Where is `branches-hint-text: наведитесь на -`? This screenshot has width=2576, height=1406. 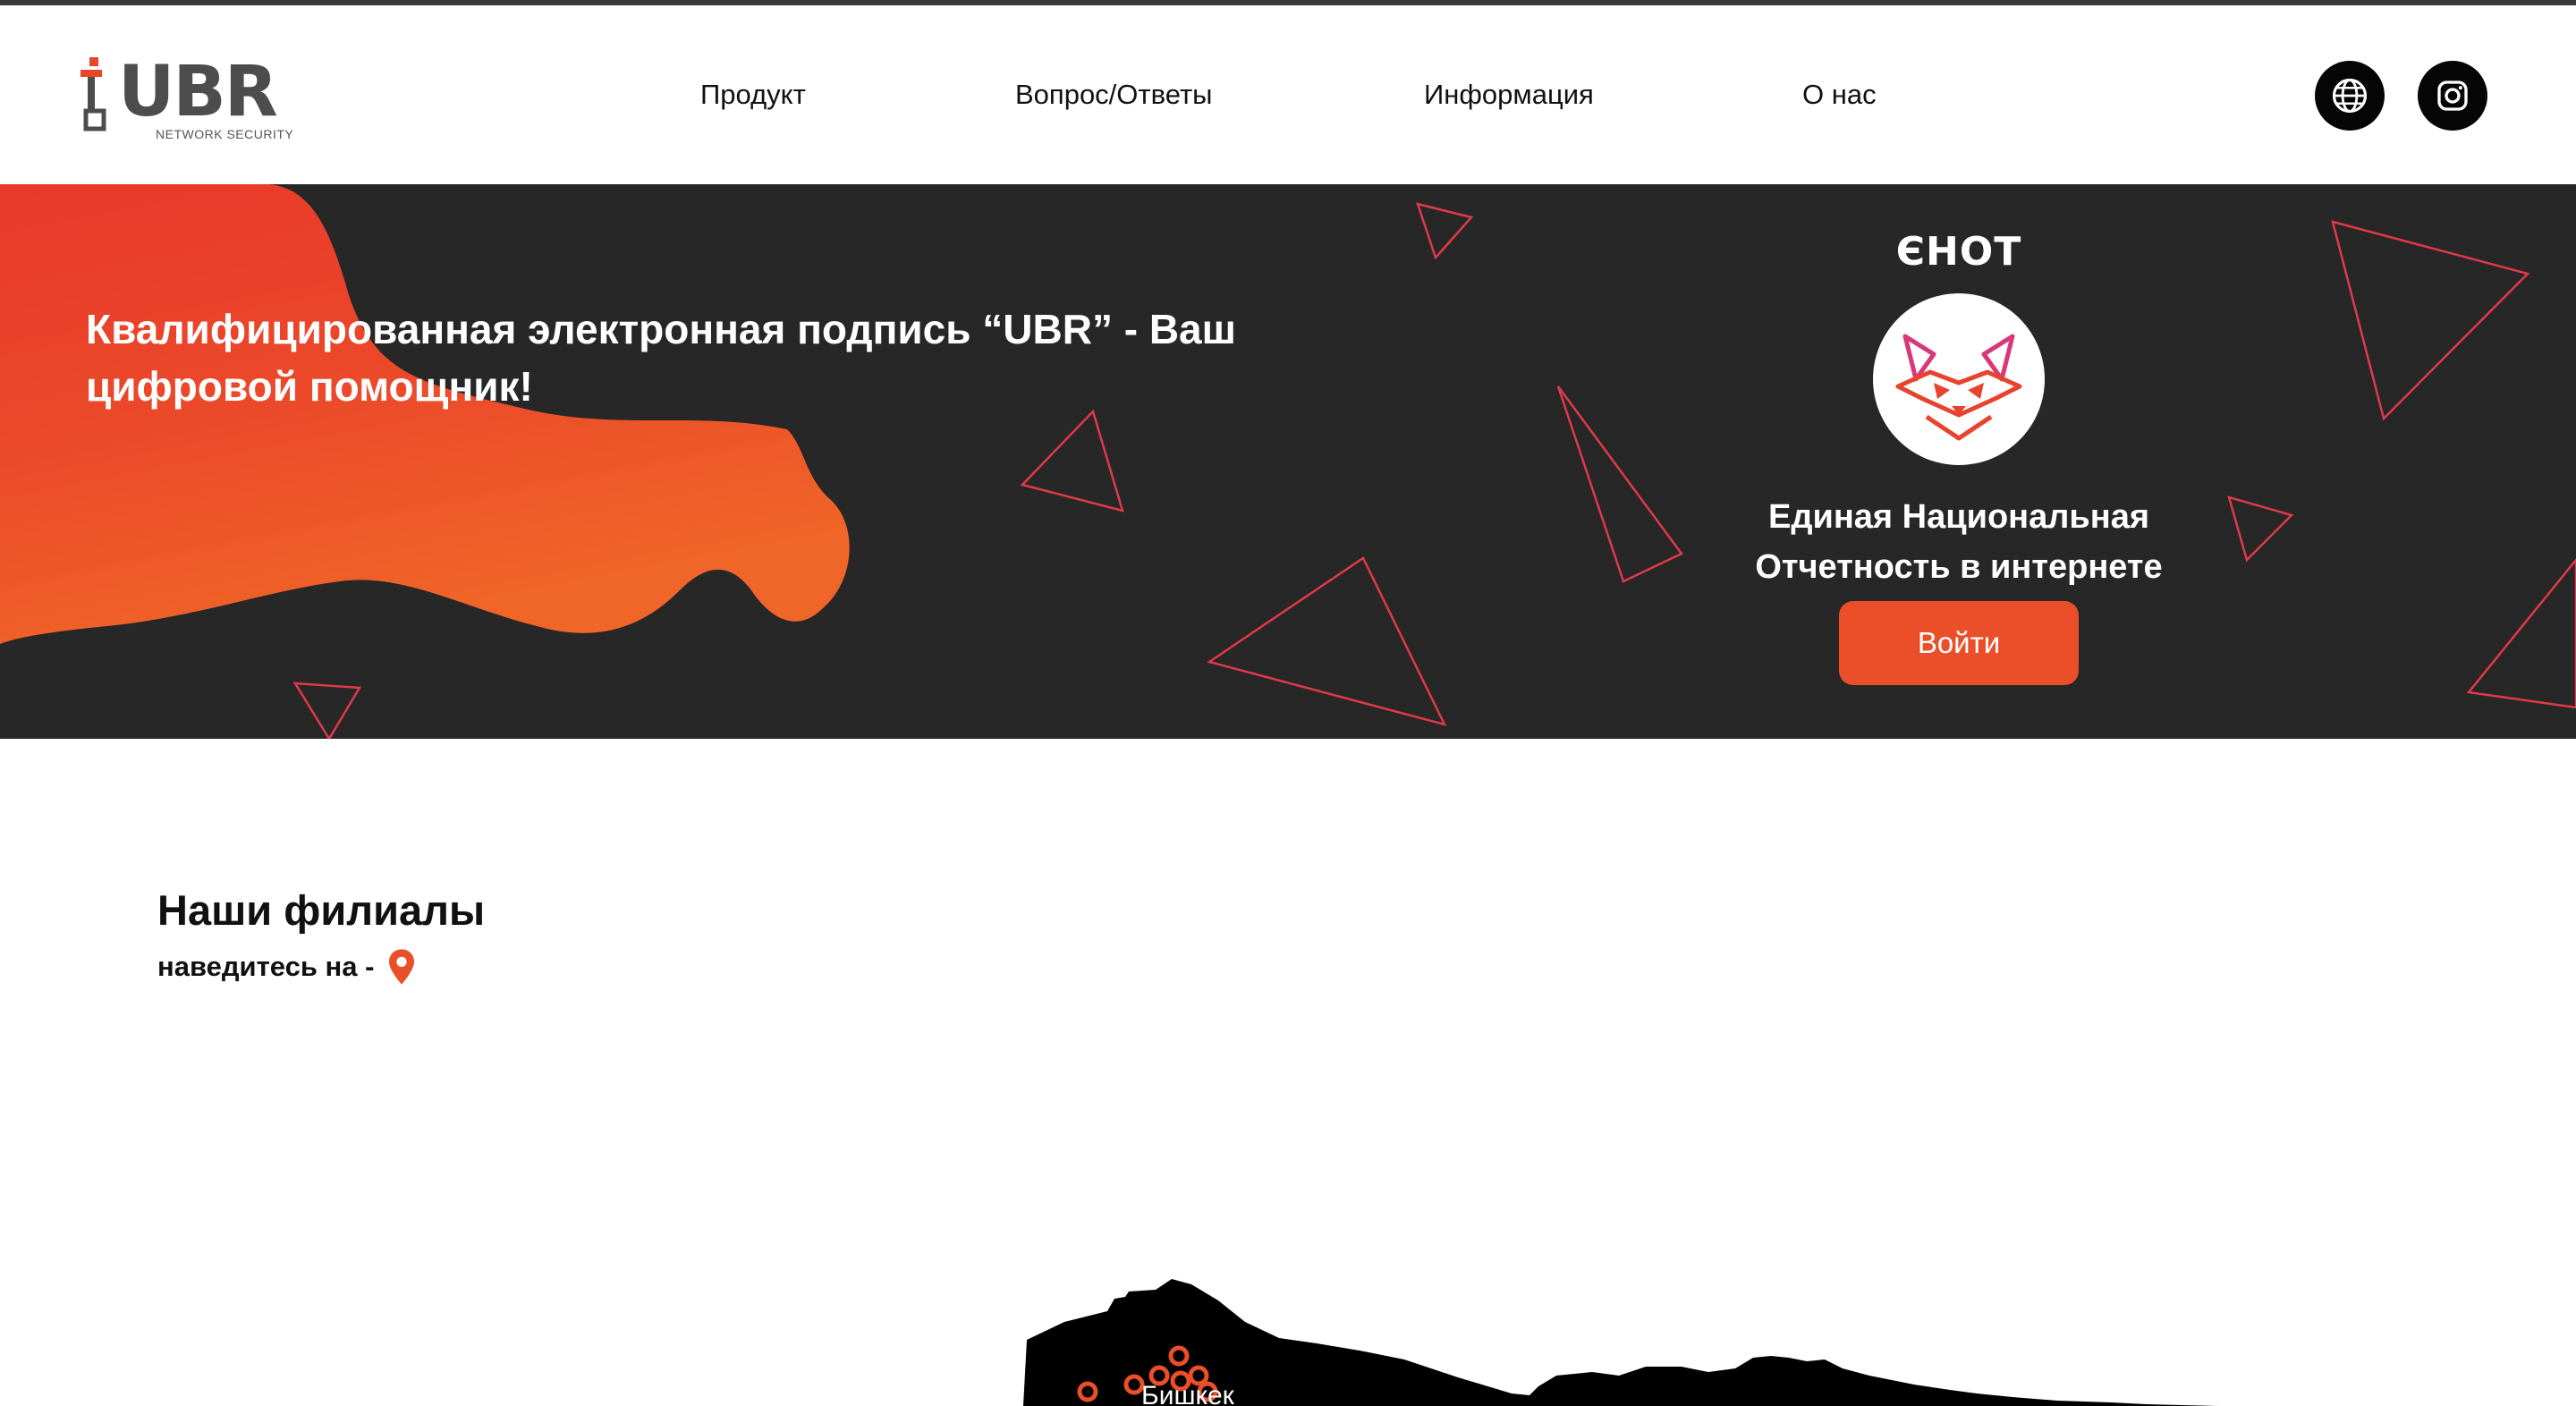 branches-hint-text: наведитесь на - is located at coordinates (266, 966).